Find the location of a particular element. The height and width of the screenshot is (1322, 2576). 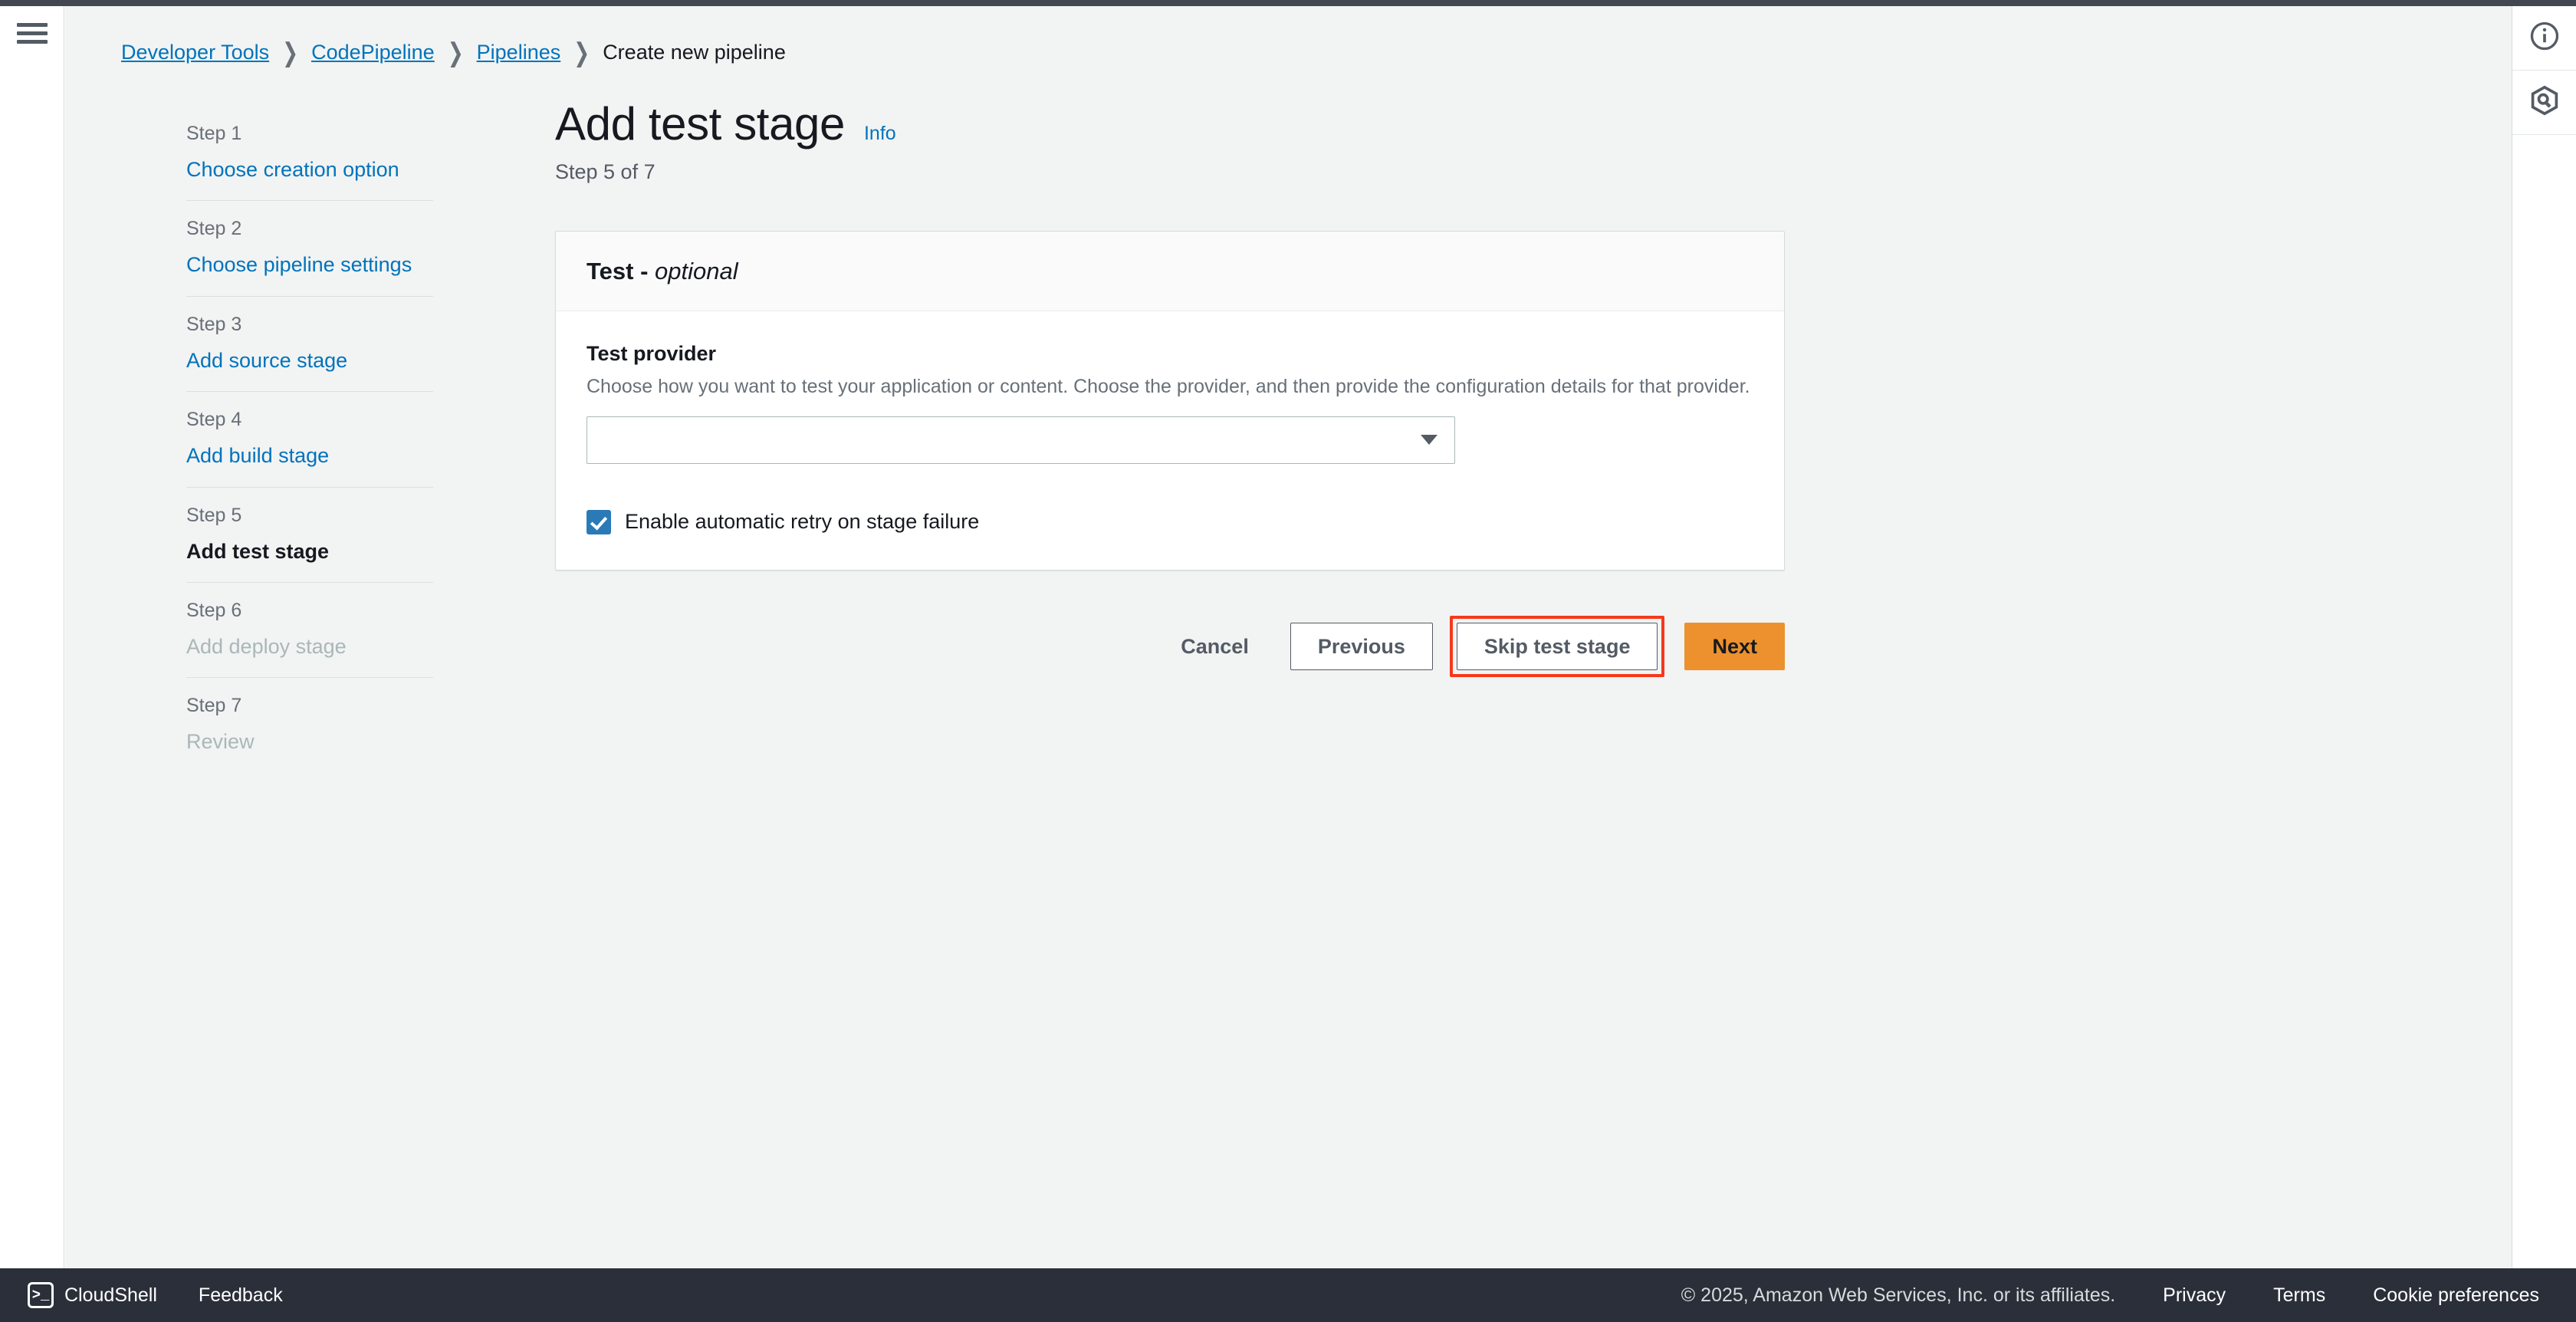

card-header: Test - optional is located at coordinates (1170, 271).